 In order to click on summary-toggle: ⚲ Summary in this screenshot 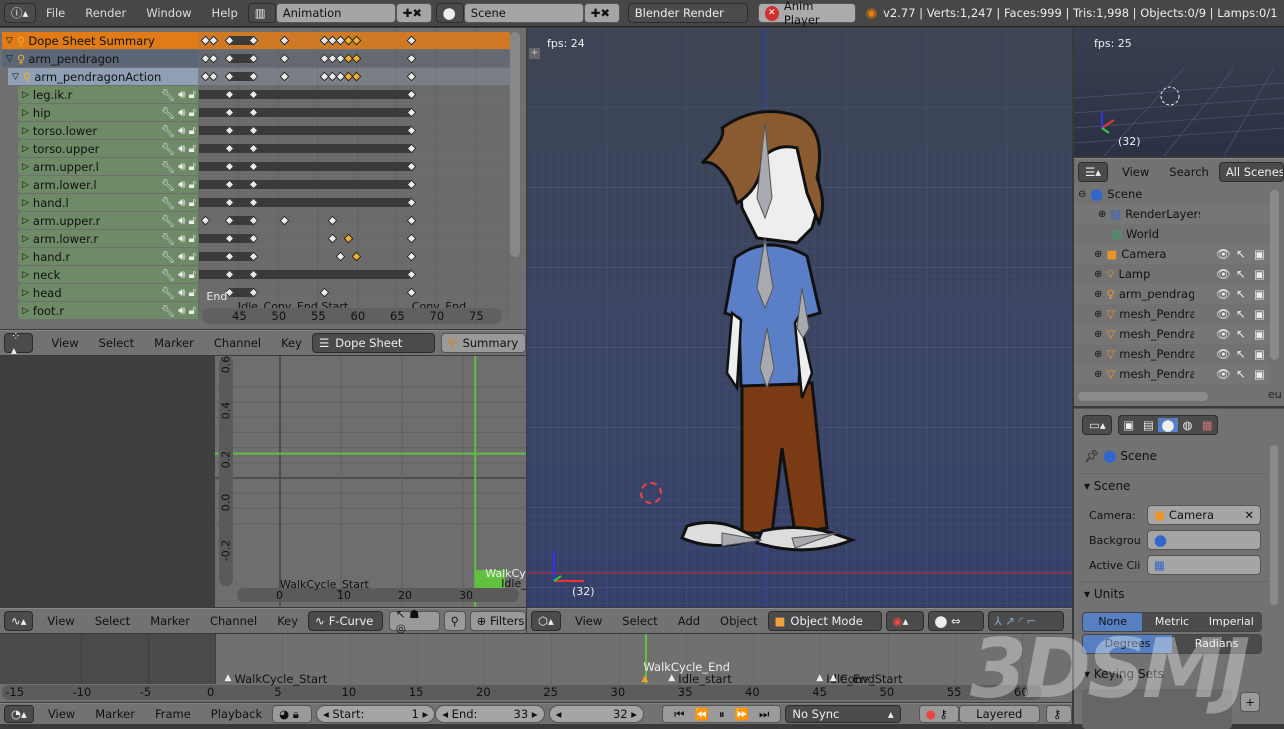, I will do `click(484, 343)`.